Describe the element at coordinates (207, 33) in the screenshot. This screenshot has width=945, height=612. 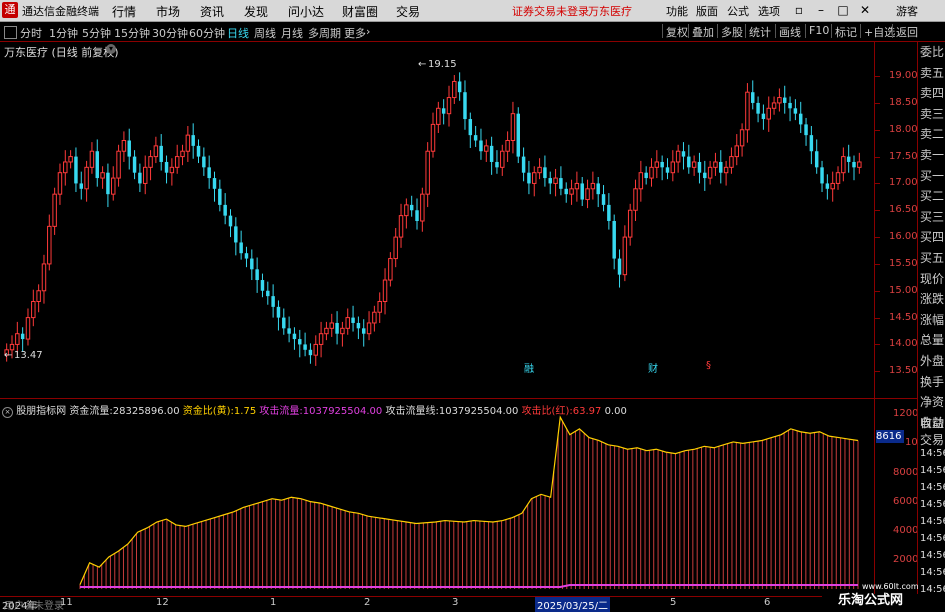
I see `tab-60min: 60分钟` at that location.